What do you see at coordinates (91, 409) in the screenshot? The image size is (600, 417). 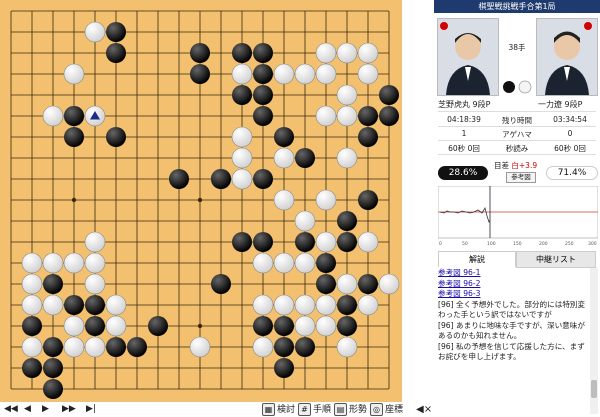 I see `last-move-button: ▶|` at bounding box center [91, 409].